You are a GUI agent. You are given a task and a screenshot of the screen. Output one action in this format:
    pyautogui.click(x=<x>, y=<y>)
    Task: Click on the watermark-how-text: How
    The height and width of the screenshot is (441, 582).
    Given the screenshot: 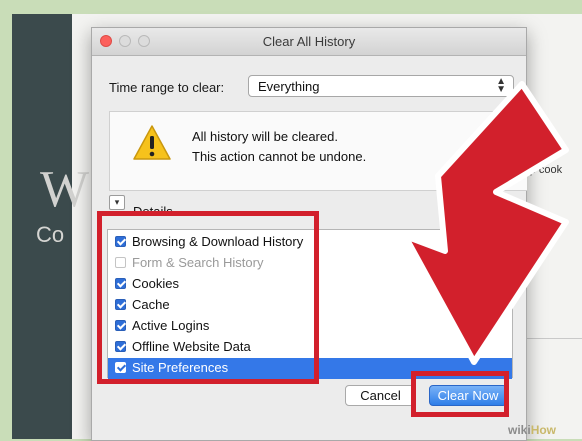 What is the action you would take?
    pyautogui.click(x=543, y=430)
    